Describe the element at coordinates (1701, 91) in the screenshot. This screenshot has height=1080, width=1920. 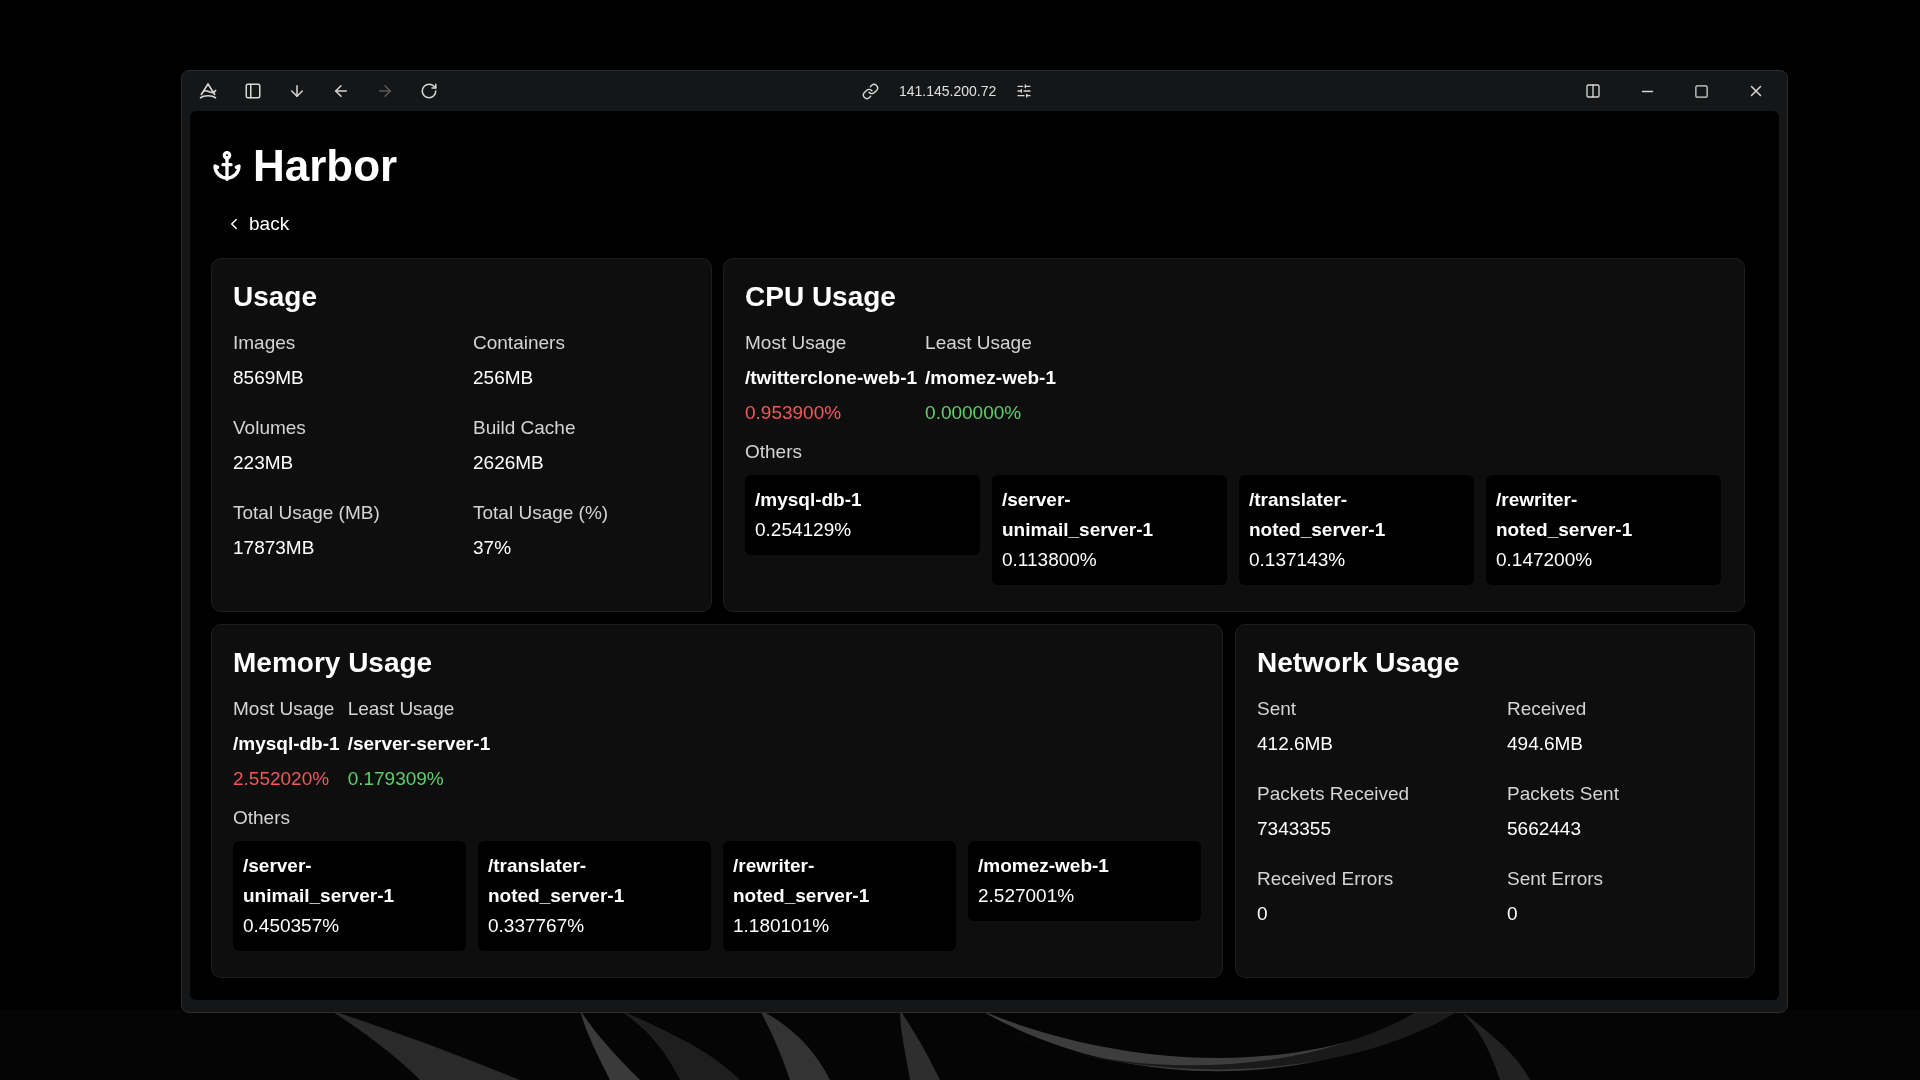
I see `maximize-icon` at that location.